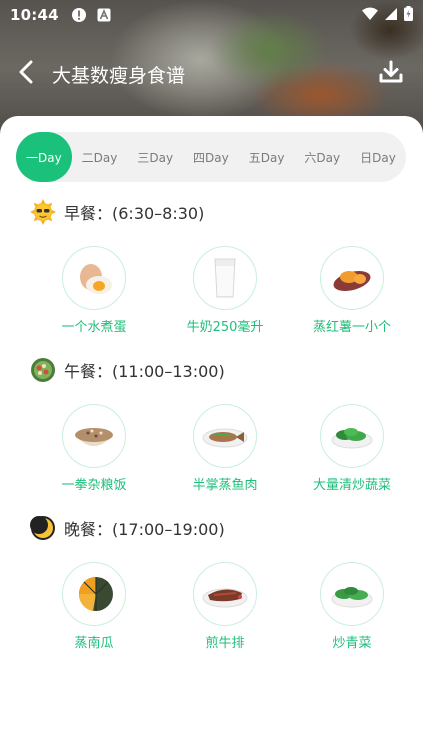  I want to click on alert-icon, so click(79, 15).